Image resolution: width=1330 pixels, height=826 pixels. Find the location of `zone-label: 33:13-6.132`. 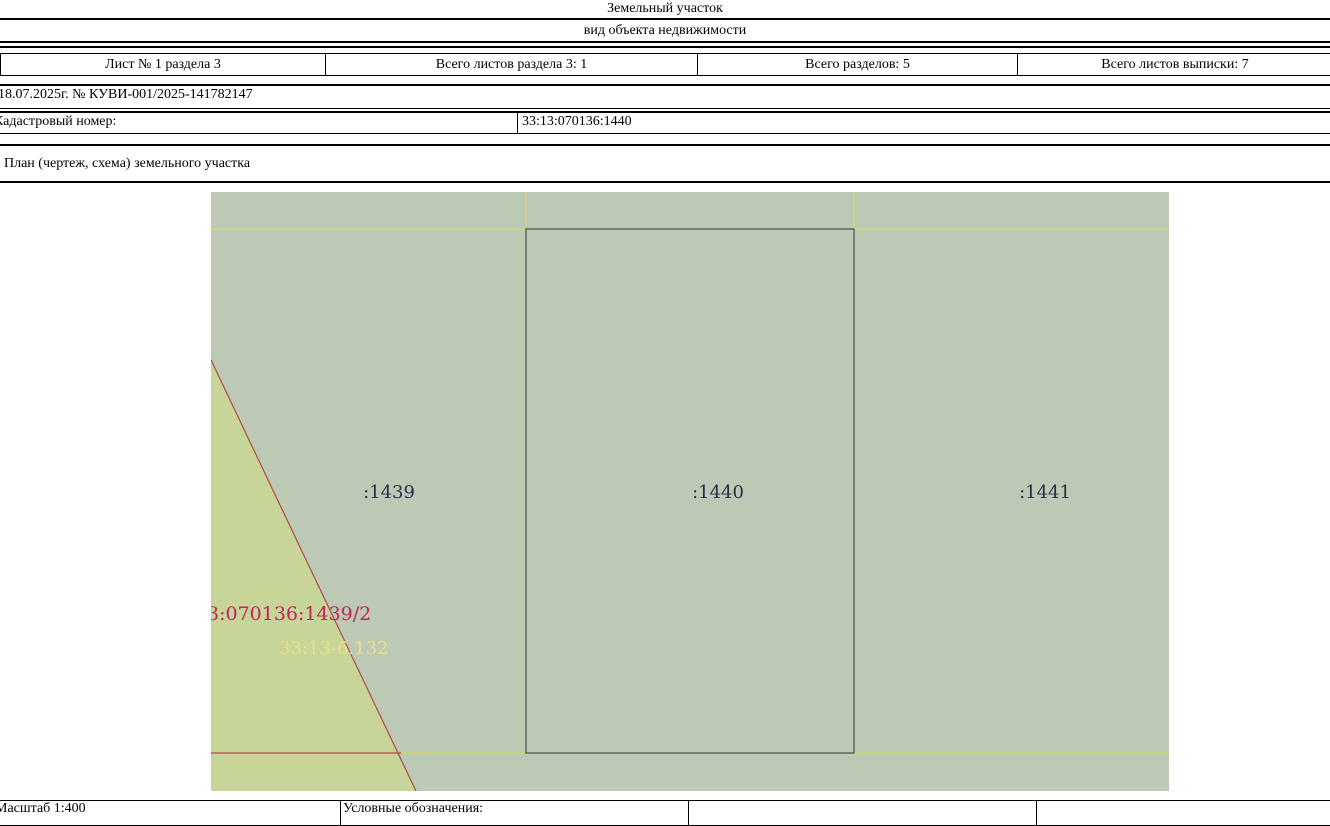

zone-label: 33:13-6.132 is located at coordinates (334, 648).